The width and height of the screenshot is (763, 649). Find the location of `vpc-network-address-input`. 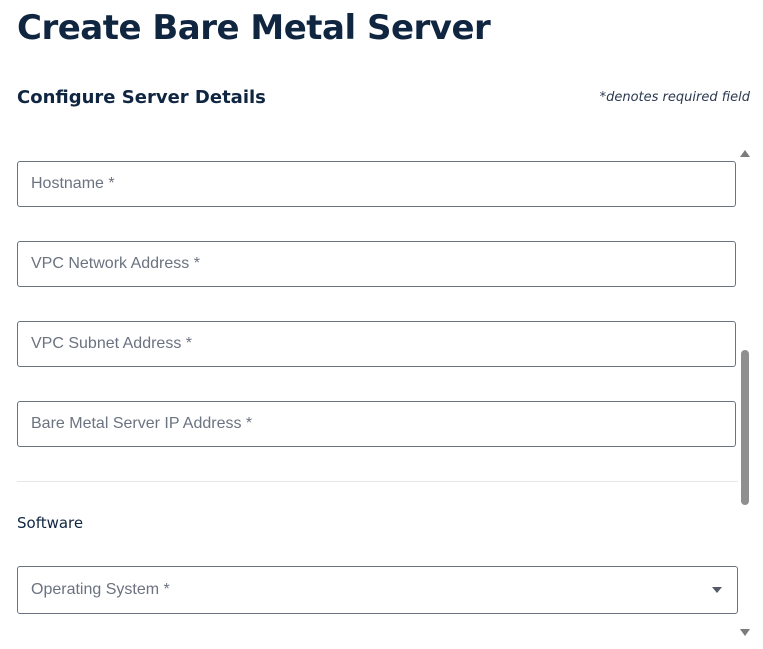

vpc-network-address-input is located at coordinates (376, 264).